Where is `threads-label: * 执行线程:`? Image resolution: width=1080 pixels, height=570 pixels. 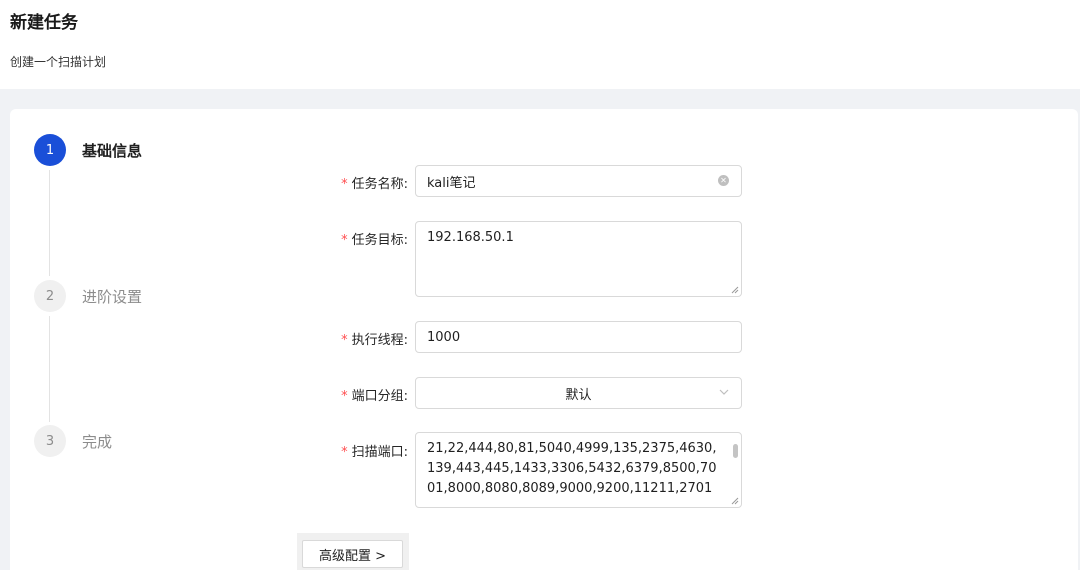
threads-label: * 执行线程: is located at coordinates (374, 340).